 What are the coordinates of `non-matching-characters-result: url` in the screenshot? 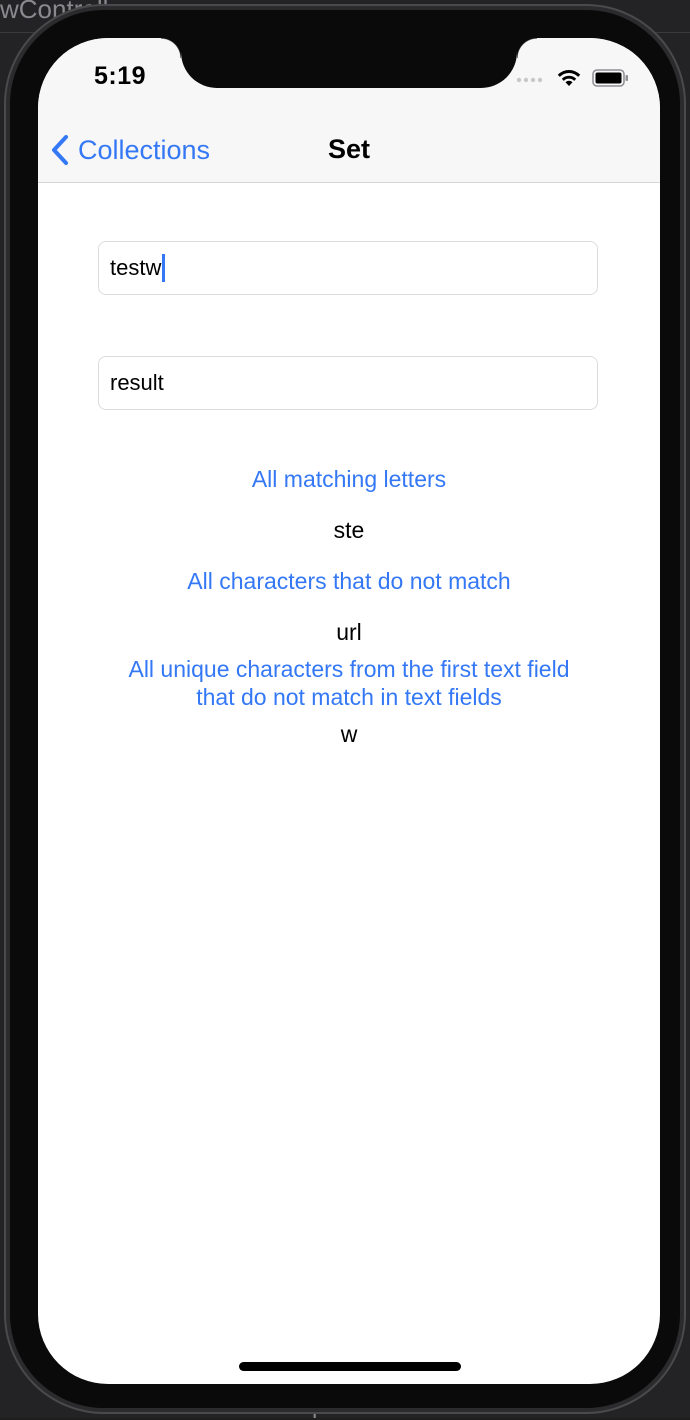 It's located at (349, 632).